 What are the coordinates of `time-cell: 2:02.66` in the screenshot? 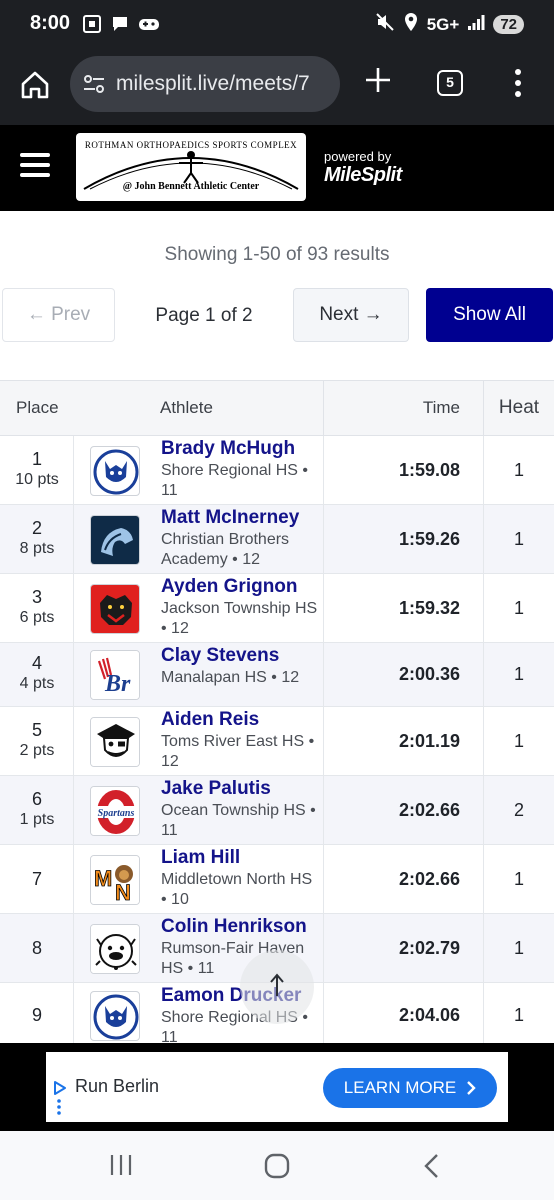 It's located at (429, 879).